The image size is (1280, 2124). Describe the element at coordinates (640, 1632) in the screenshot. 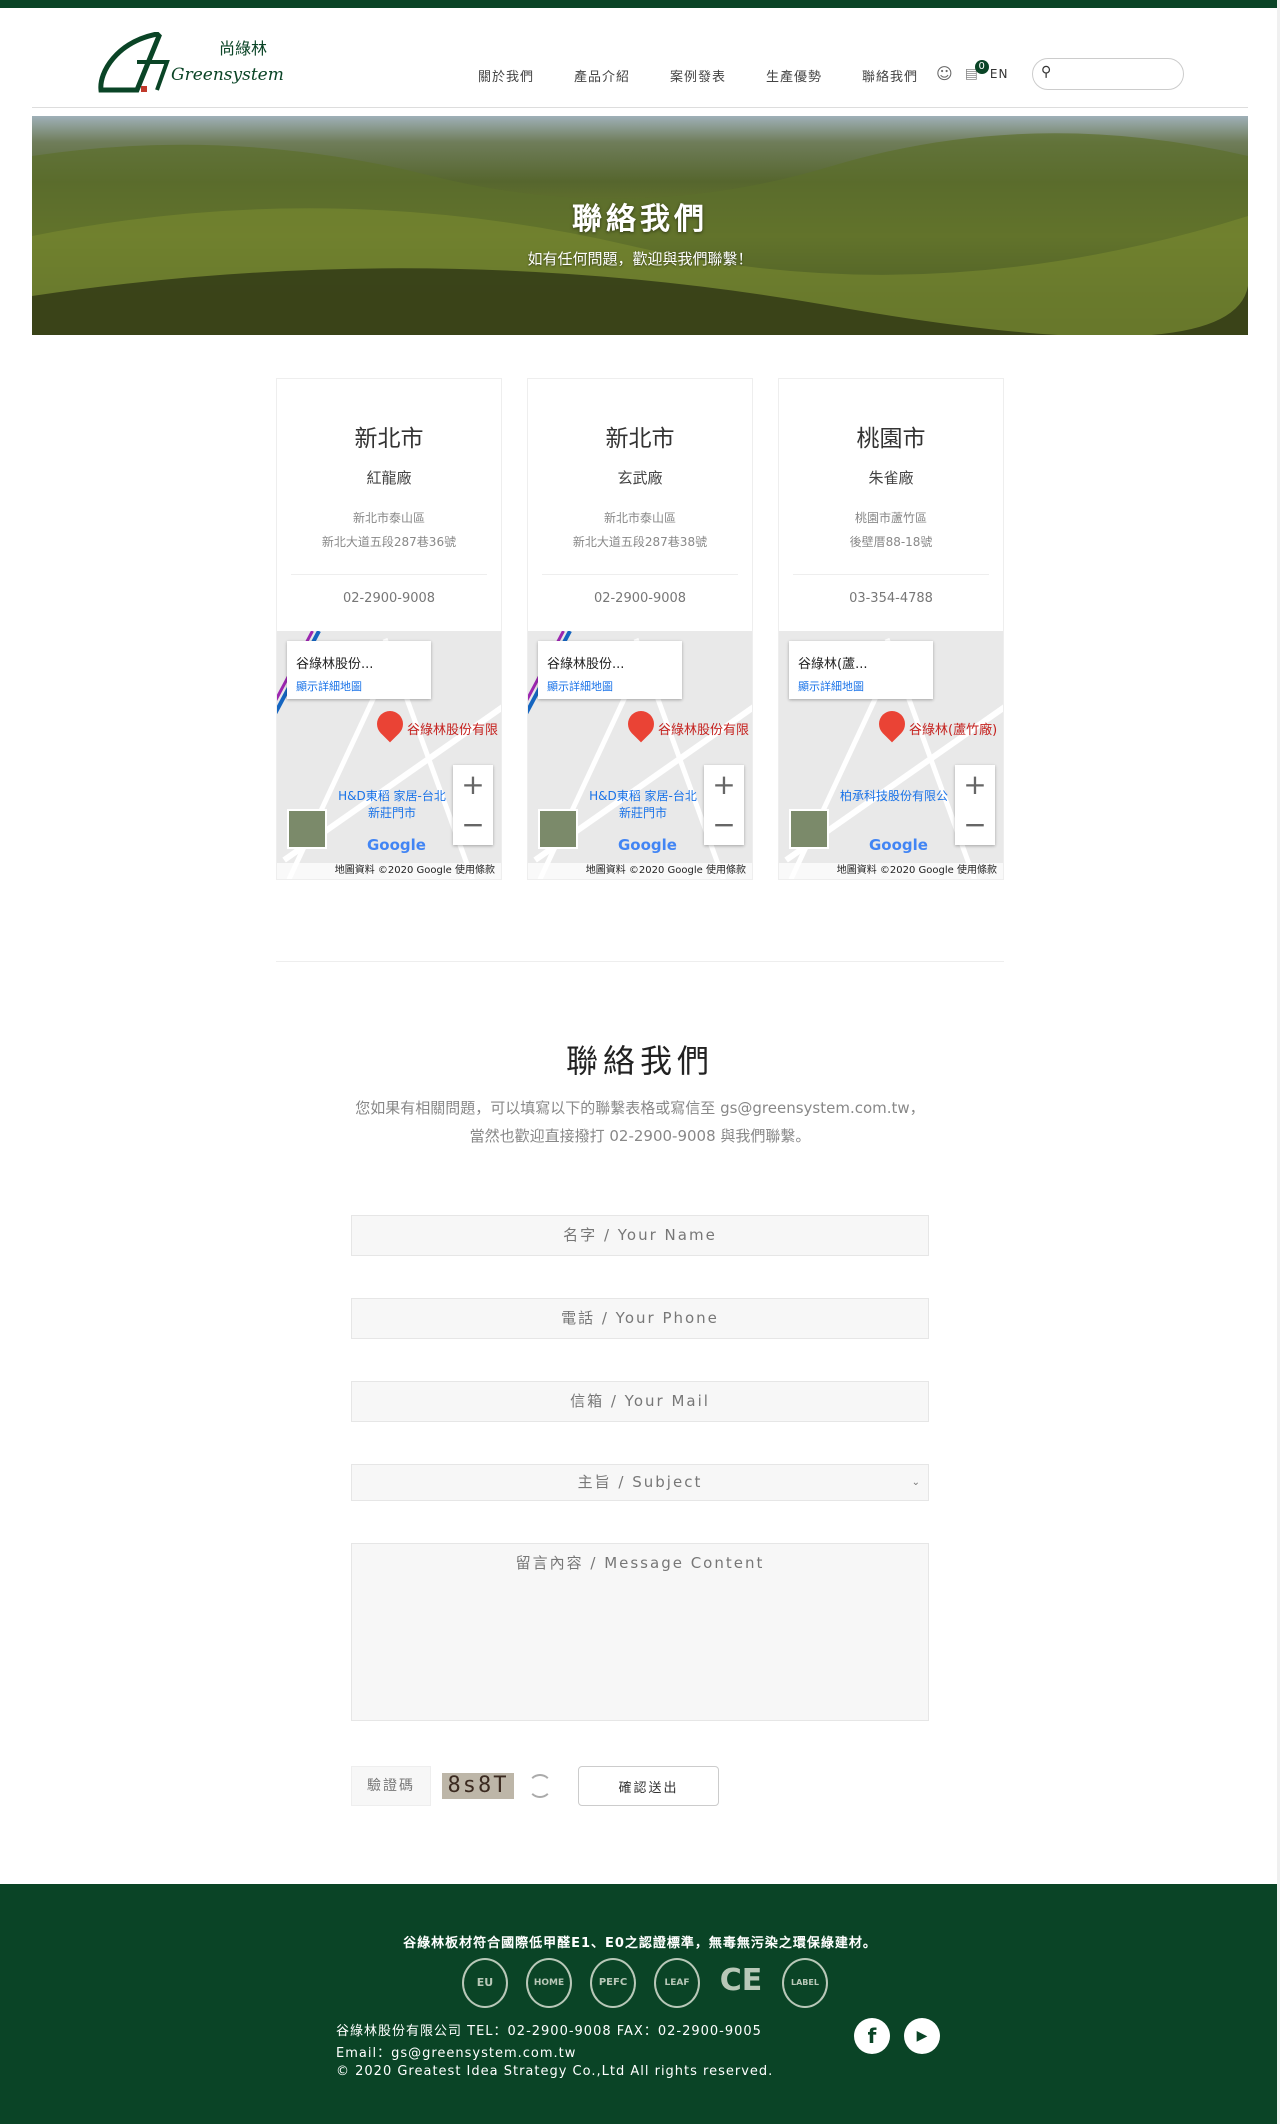

I see `message-field: 留言內容 / Message Content` at that location.